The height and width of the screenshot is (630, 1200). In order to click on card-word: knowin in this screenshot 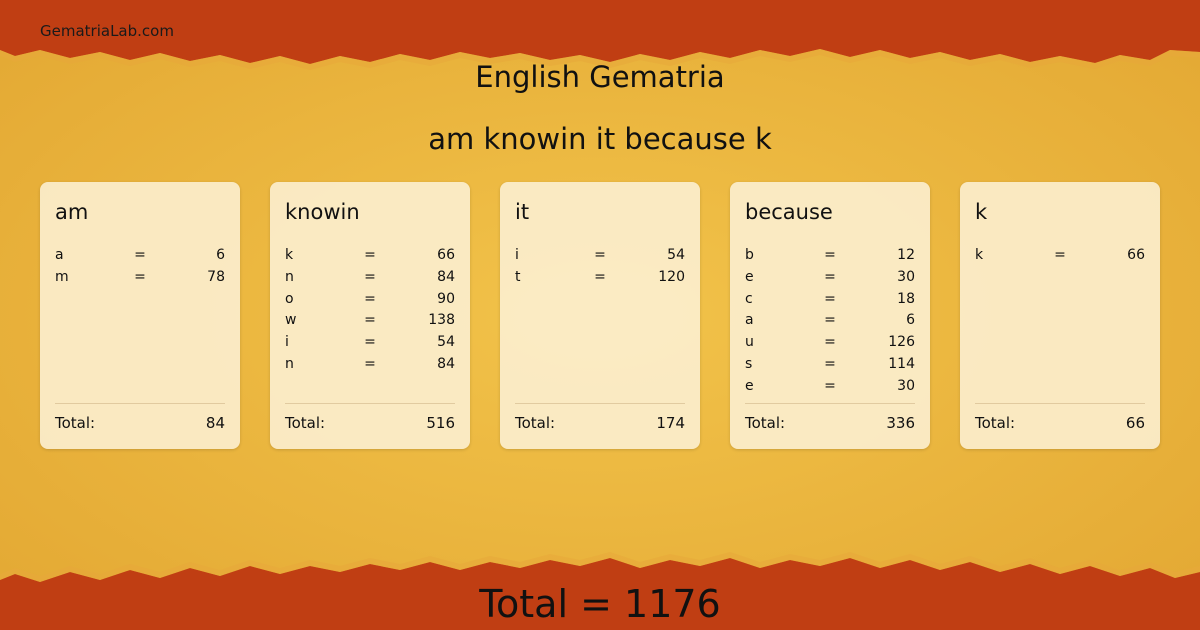, I will do `click(322, 212)`.